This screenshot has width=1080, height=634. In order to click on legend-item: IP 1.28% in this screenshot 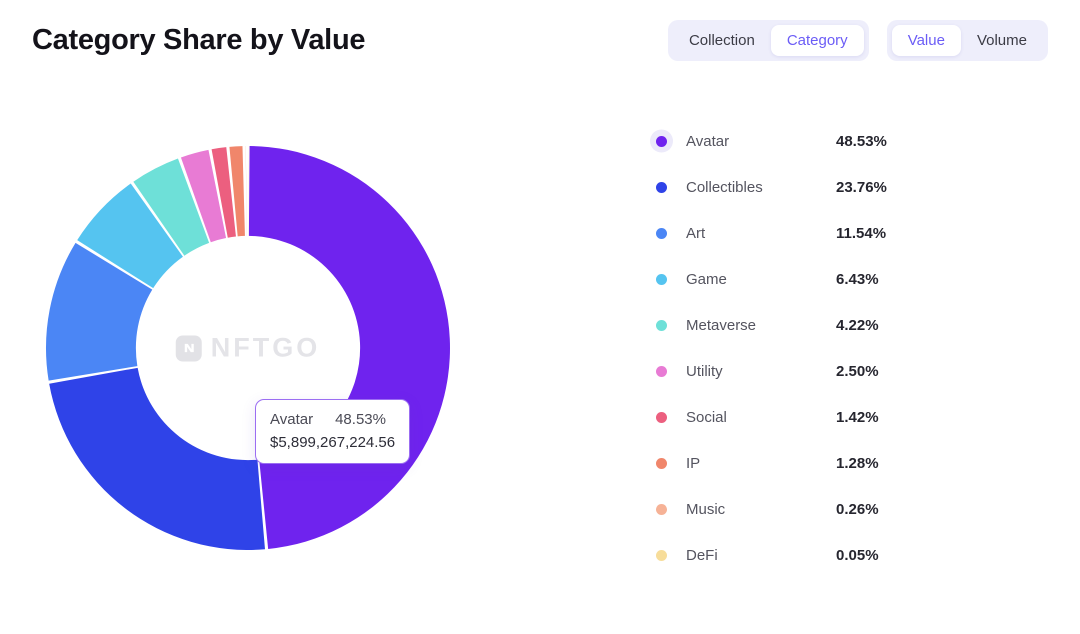, I will do `click(851, 463)`.